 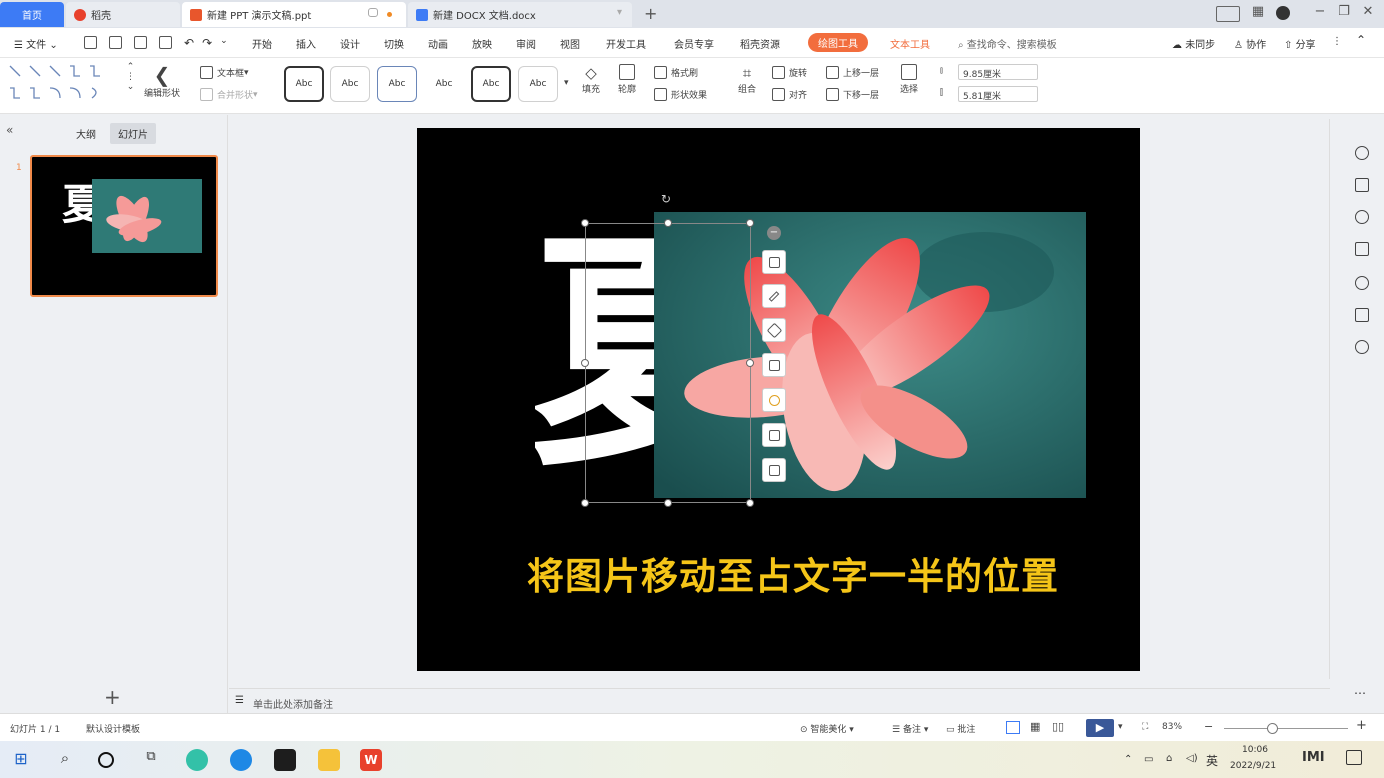 I want to click on help-icon, so click(x=1362, y=283).